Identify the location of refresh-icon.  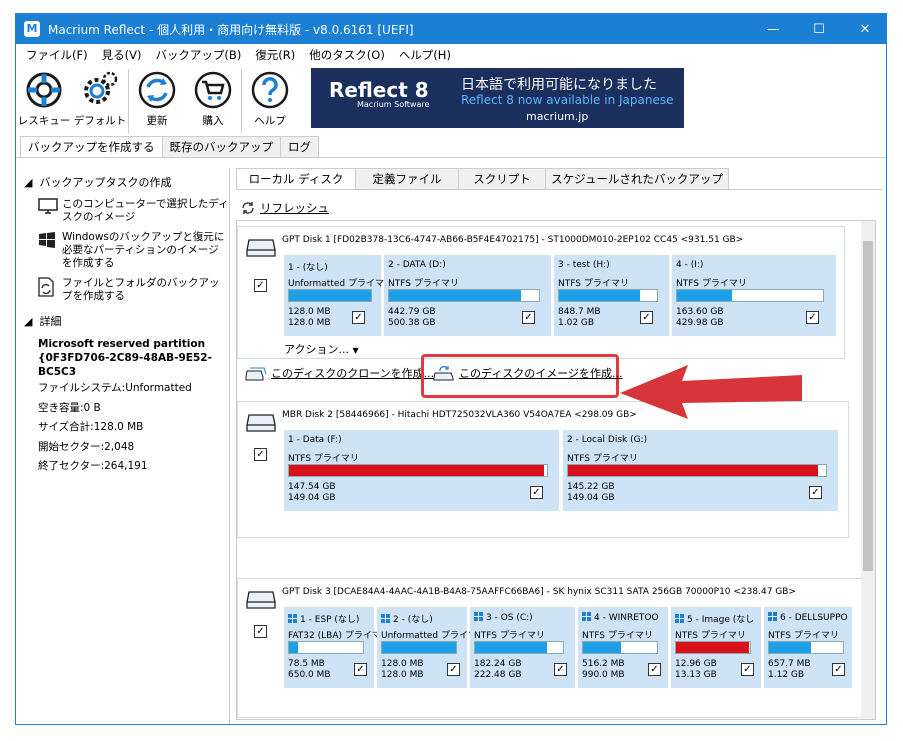
(248, 208).